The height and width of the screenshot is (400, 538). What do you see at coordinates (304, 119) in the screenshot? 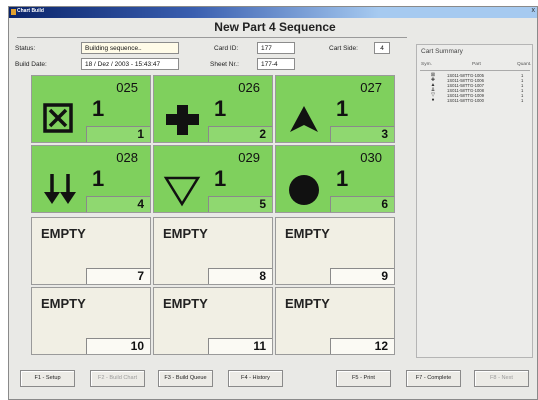
I see `arrowhead-icon` at bounding box center [304, 119].